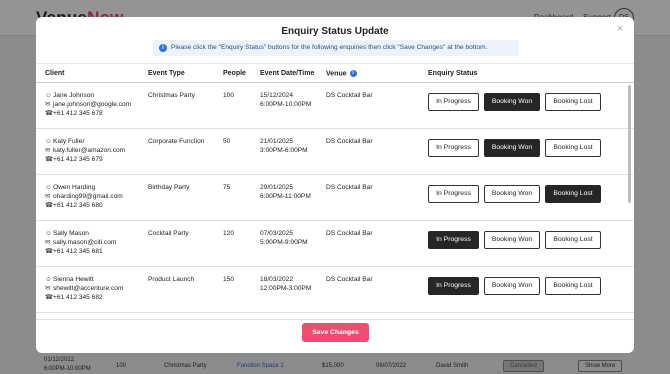  What do you see at coordinates (287, 73) in the screenshot?
I see `header-date-time: Event Date/Time` at bounding box center [287, 73].